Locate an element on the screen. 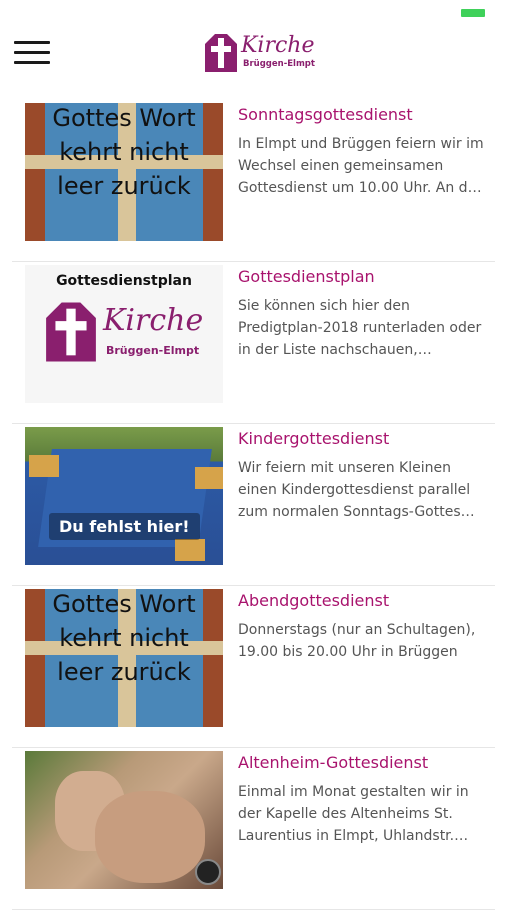 This screenshot has width=507, height=910. logo-title: Kirche is located at coordinates (278, 45).